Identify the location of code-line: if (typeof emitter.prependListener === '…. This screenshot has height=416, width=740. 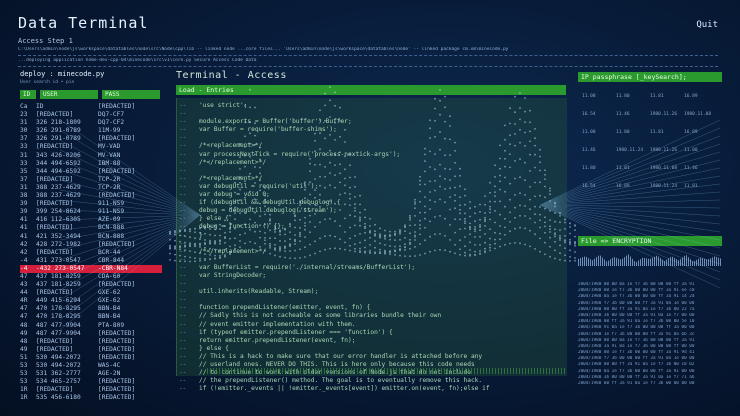
(296, 332).